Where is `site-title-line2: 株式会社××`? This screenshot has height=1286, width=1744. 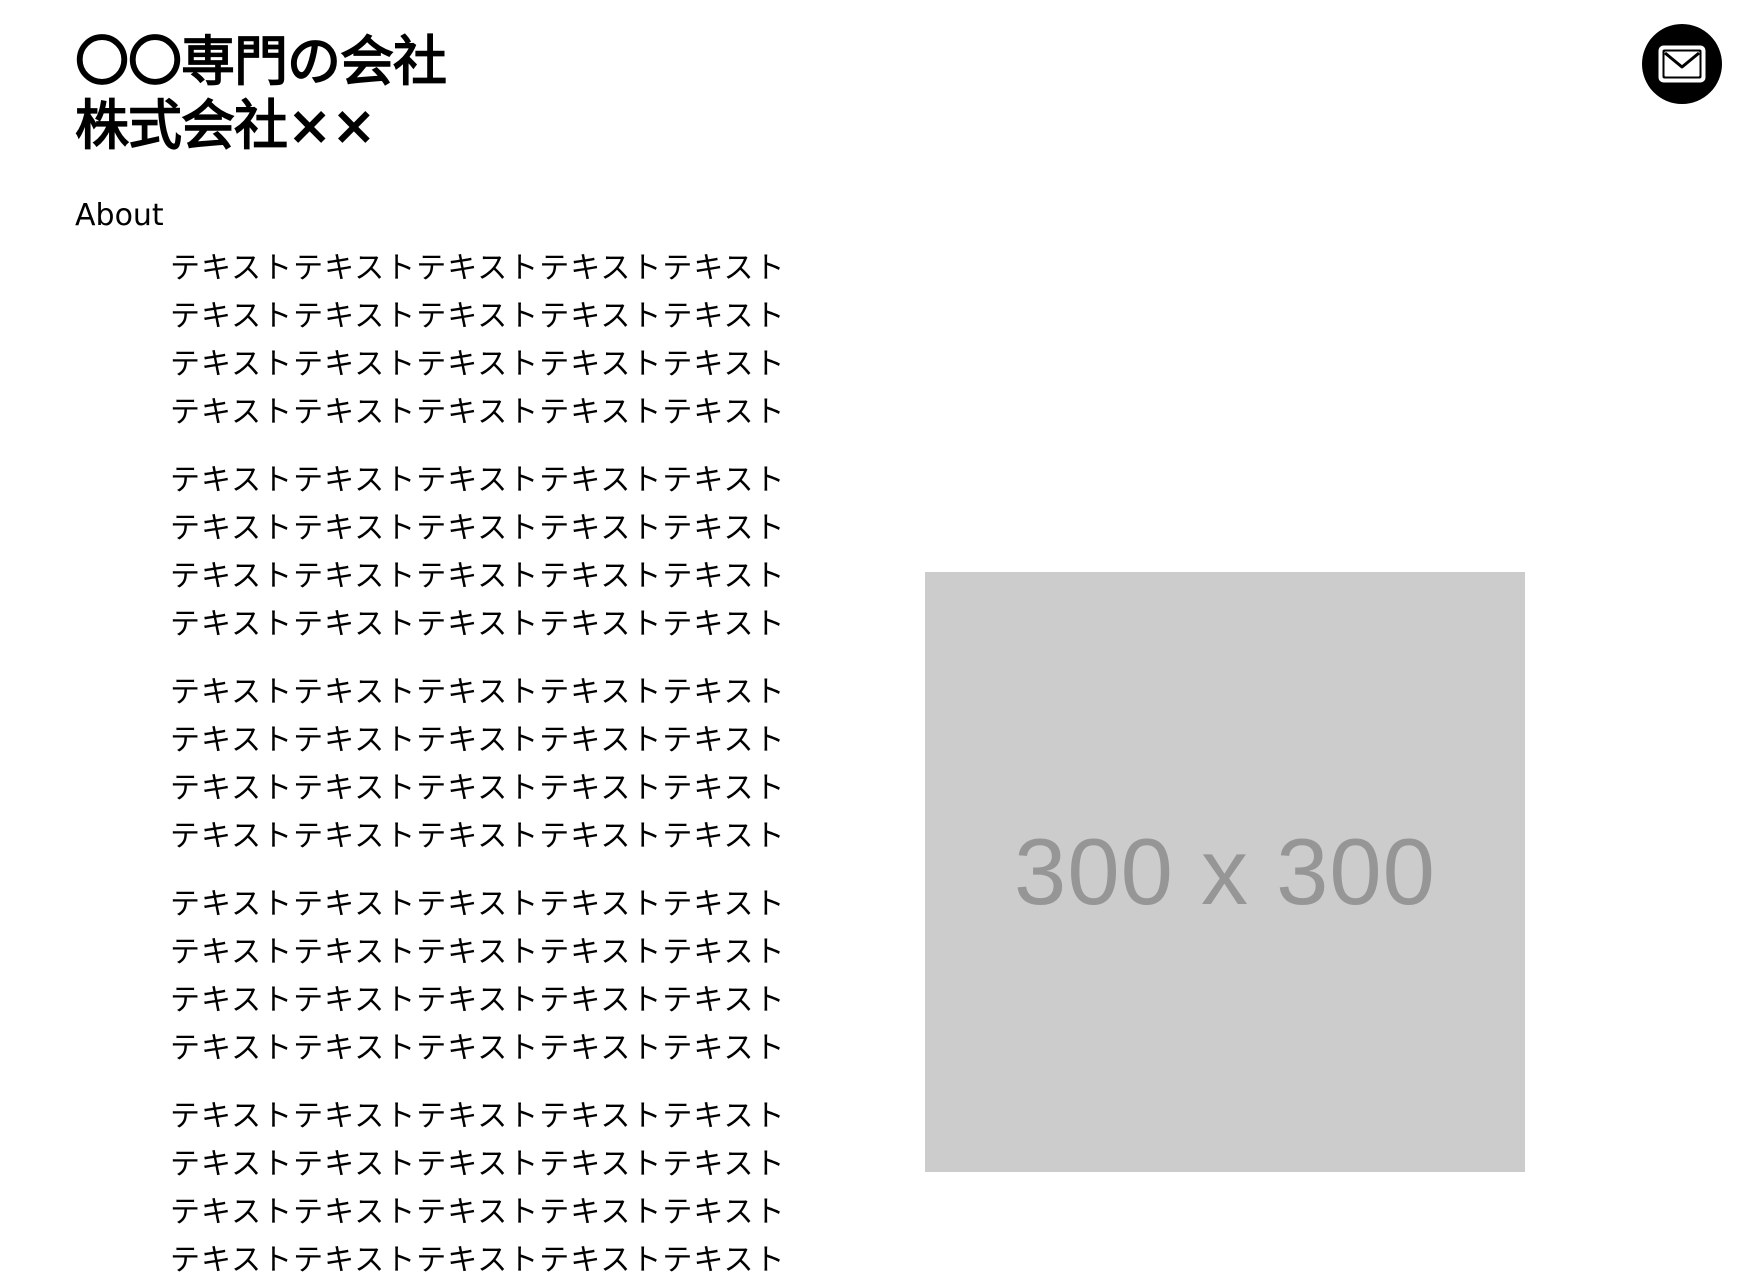
site-title-line2: 株式会社×× is located at coordinates (226, 125).